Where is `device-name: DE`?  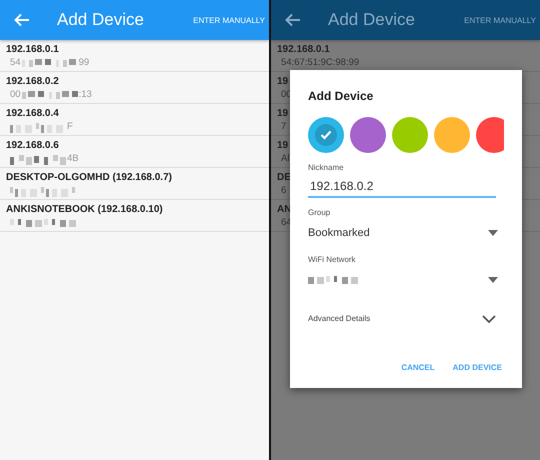
device-name: DE is located at coordinates (284, 178).